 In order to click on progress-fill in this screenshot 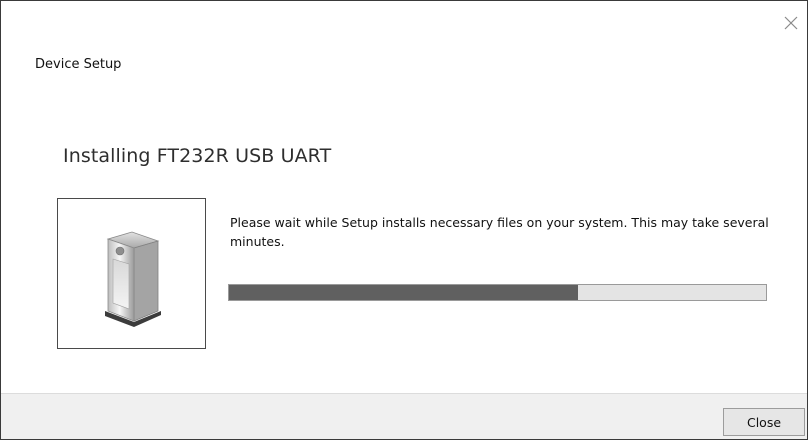, I will do `click(404, 292)`.